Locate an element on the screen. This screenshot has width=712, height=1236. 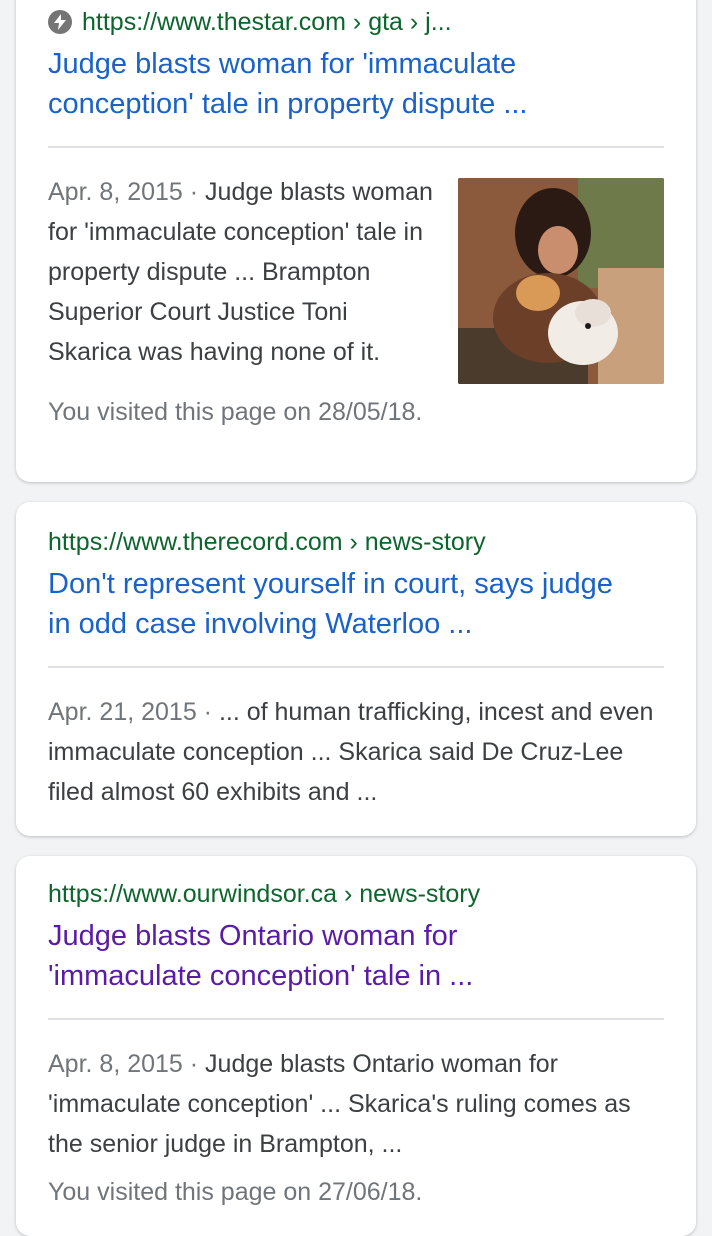
result-date: Apr. 21, 2015 · is located at coordinates (133, 712).